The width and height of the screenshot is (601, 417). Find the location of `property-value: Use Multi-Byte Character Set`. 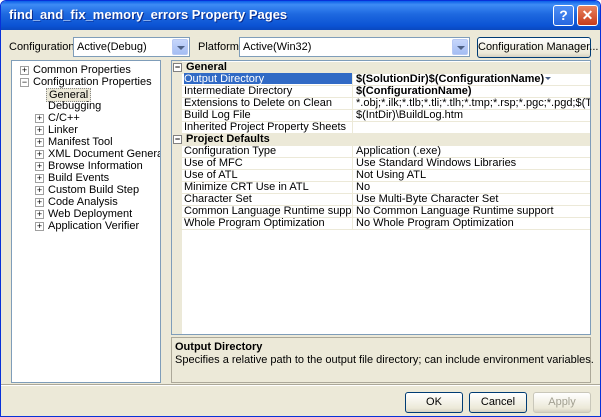

property-value: Use Multi-Byte Character Set is located at coordinates (471, 199).